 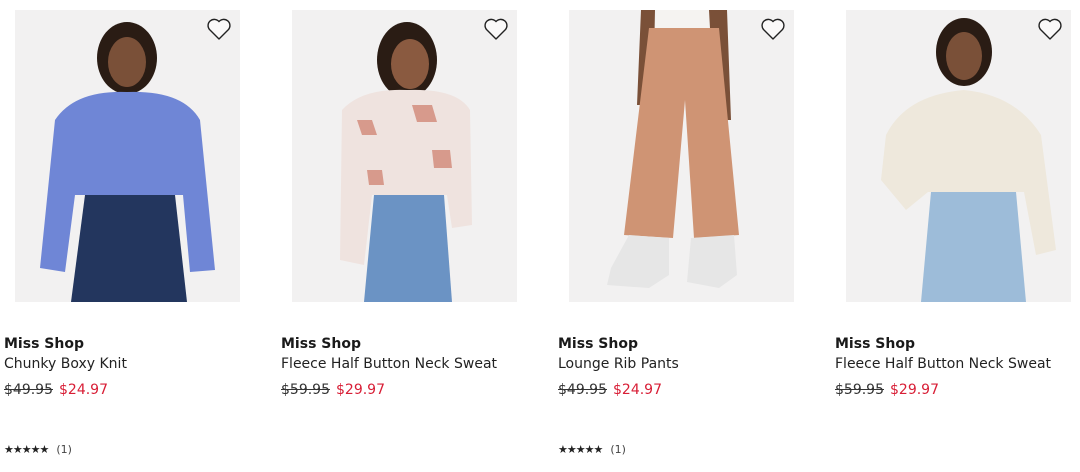 What do you see at coordinates (618, 364) in the screenshot?
I see `product-name: Lounge Rib Pants` at bounding box center [618, 364].